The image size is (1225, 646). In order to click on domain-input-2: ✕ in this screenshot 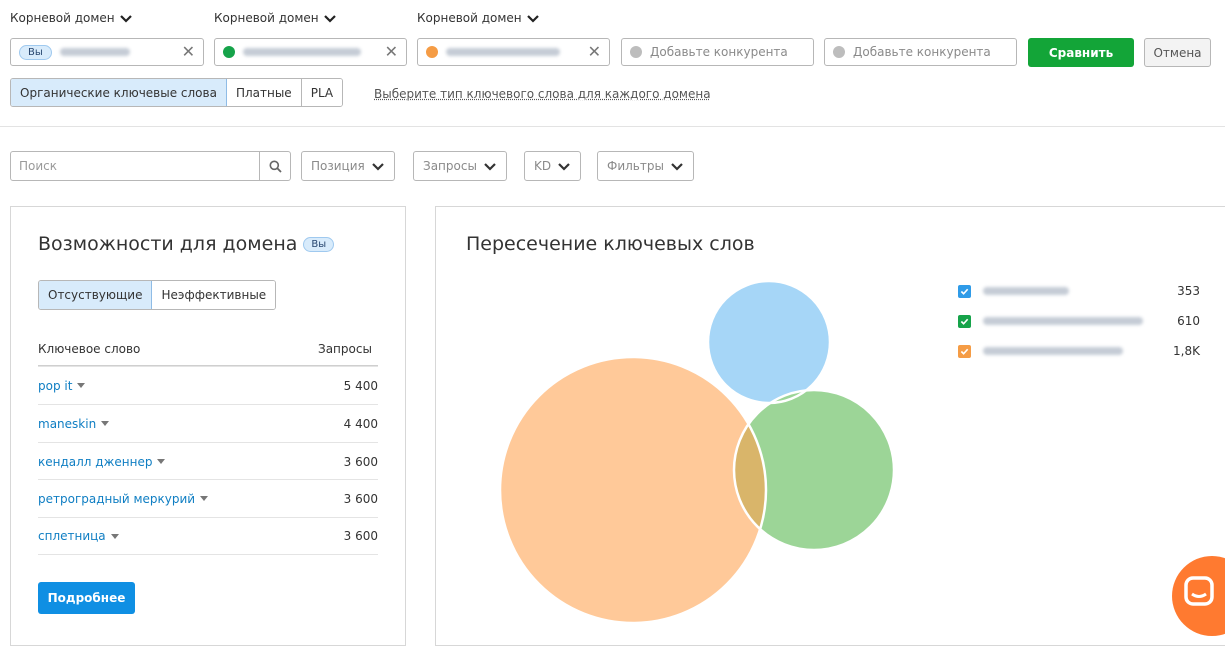, I will do `click(310, 52)`.